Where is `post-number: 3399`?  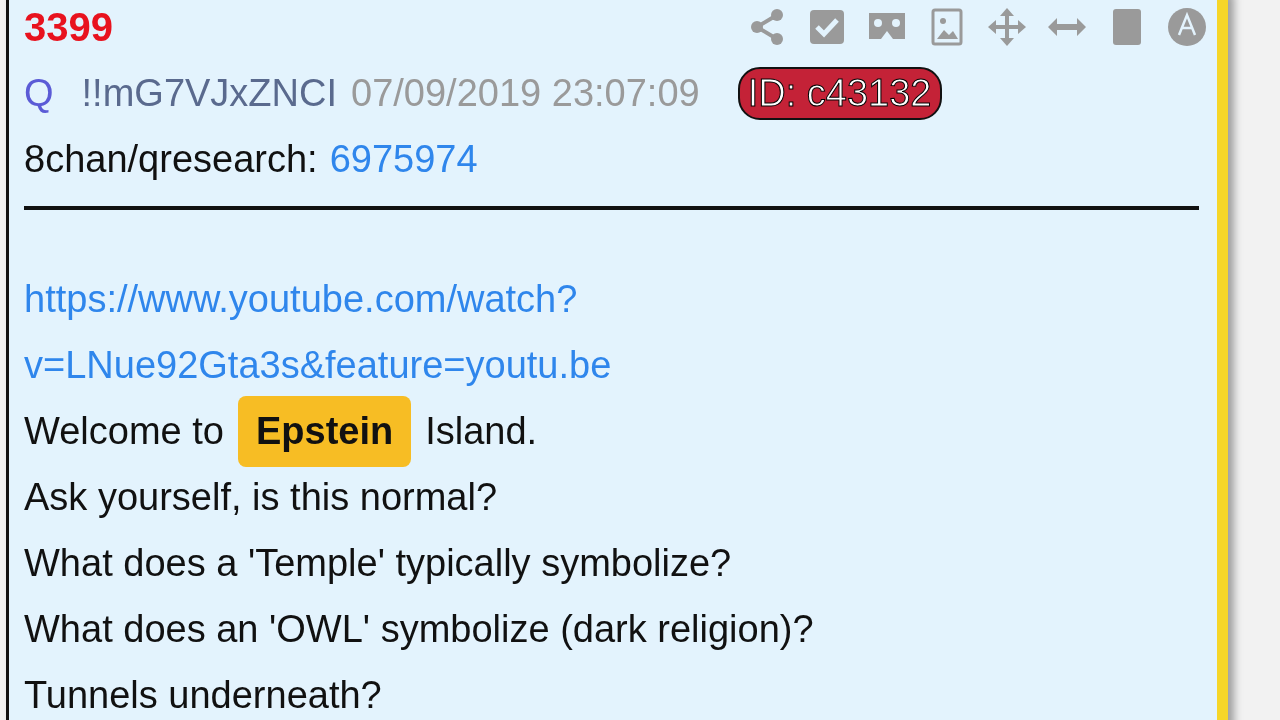
post-number: 3399 is located at coordinates (68, 27).